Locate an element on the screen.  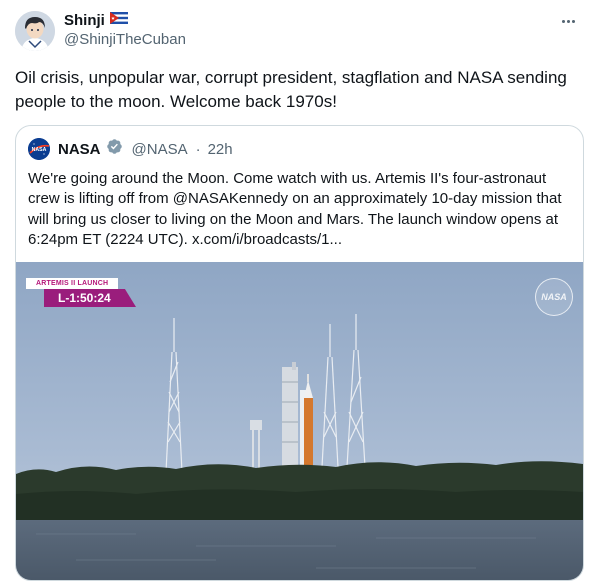
badge-title: ARTEMIS II LAUNCH is located at coordinates (72, 283).